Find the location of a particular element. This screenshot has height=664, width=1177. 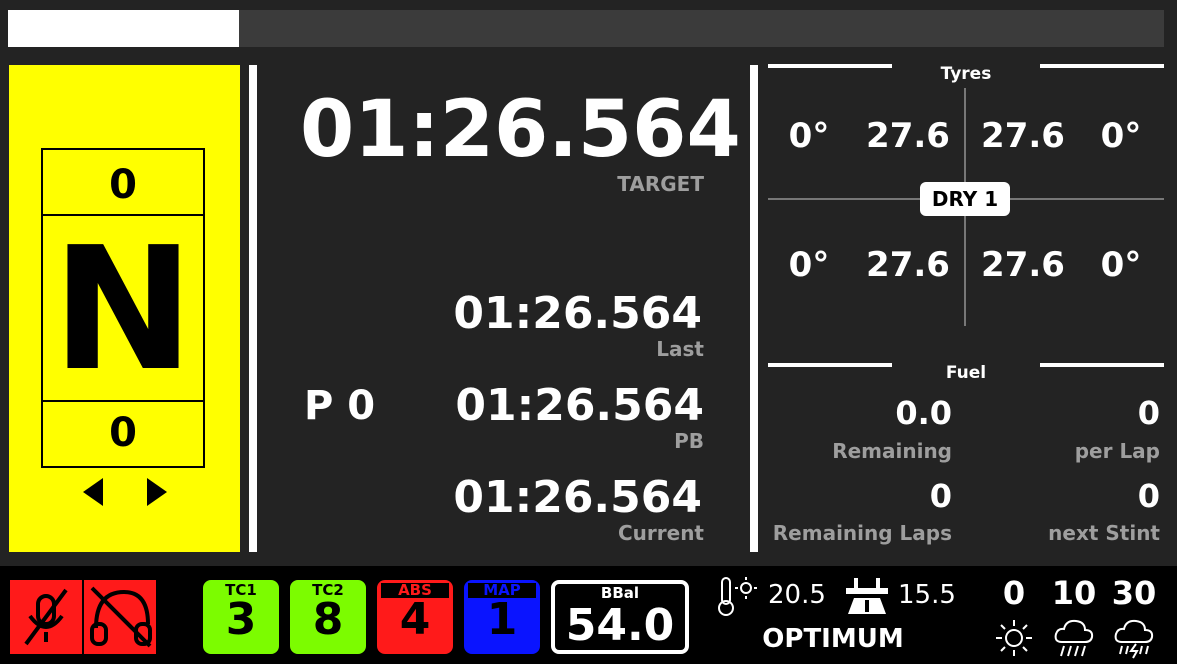

separator-left is located at coordinates (253, 308).